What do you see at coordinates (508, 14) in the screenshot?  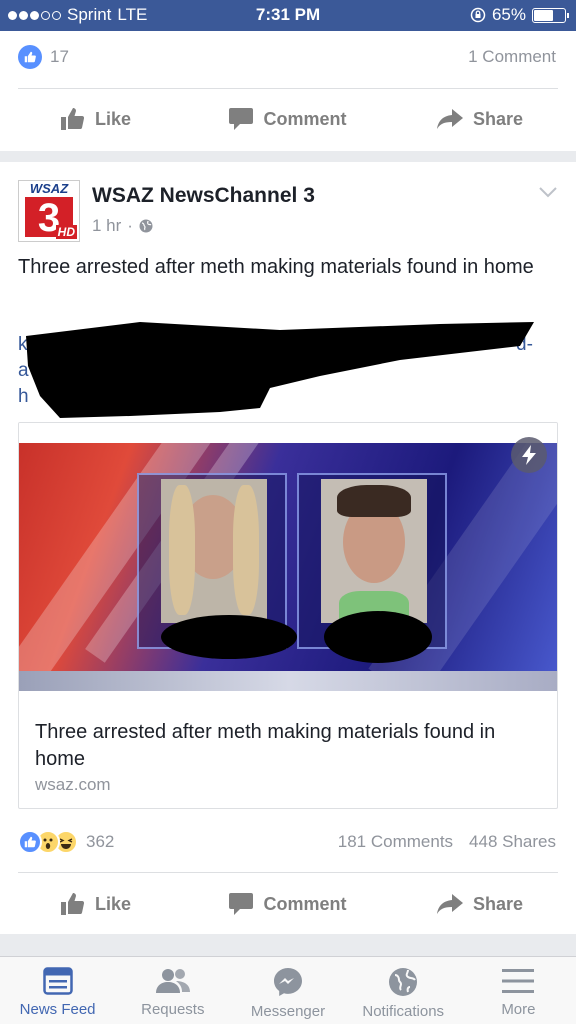 I see `battery-percent: 65%` at bounding box center [508, 14].